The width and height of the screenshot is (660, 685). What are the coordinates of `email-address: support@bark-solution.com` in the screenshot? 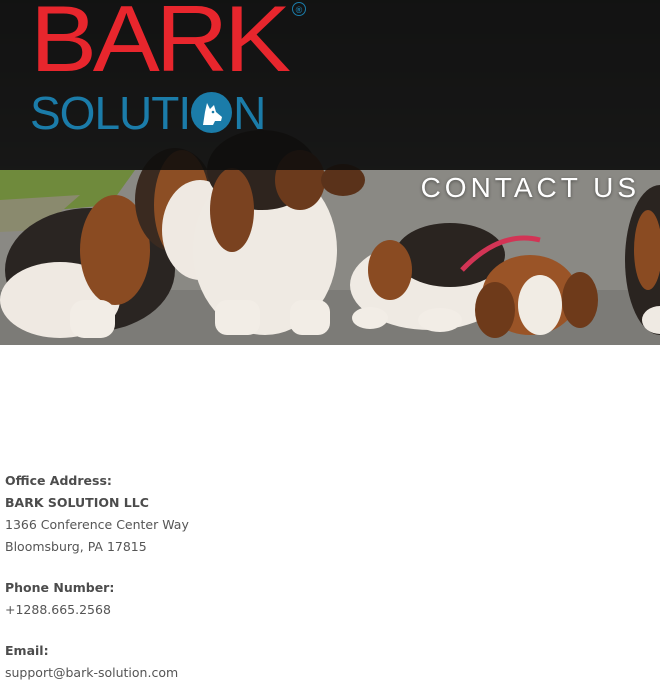 It's located at (97, 673).